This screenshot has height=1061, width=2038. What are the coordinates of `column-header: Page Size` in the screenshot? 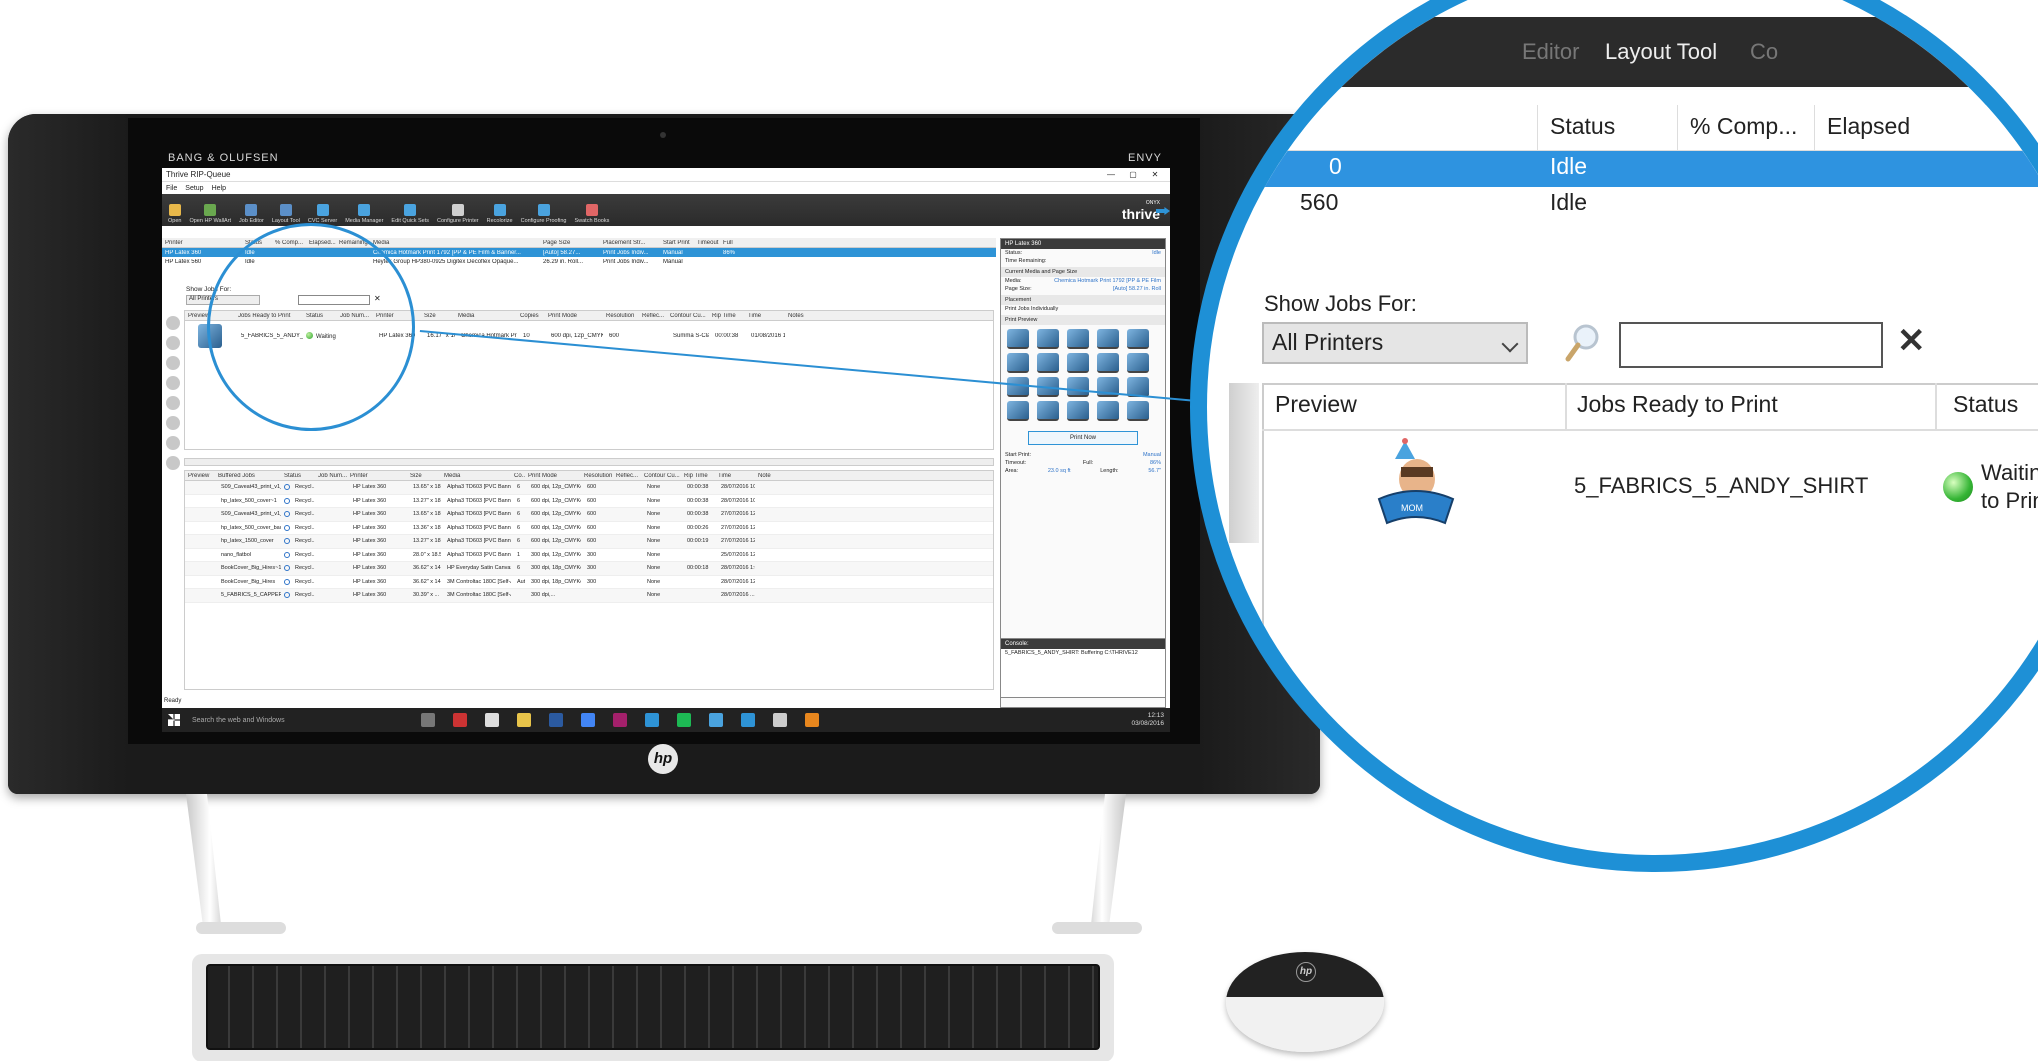 It's located at (570, 243).